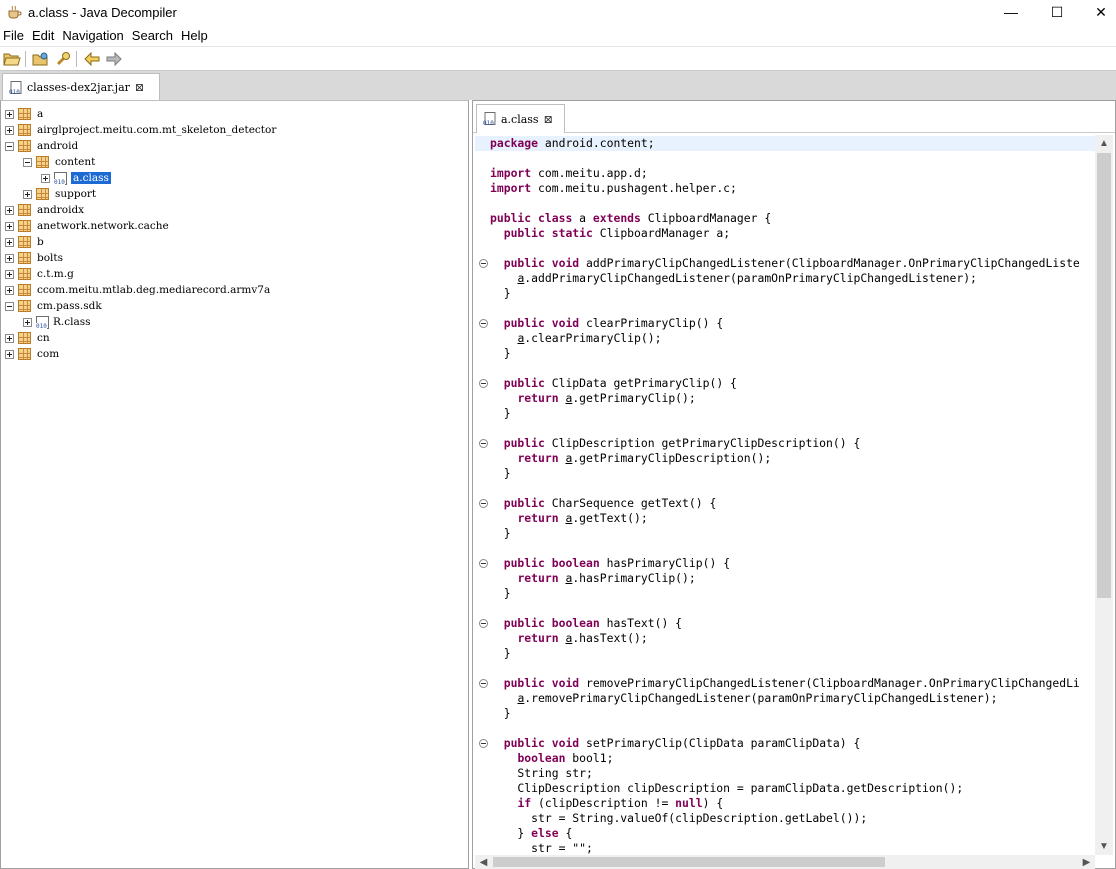 Image resolution: width=1116 pixels, height=869 pixels. Describe the element at coordinates (40, 114) in the screenshot. I see `tree-item-label: a` at that location.